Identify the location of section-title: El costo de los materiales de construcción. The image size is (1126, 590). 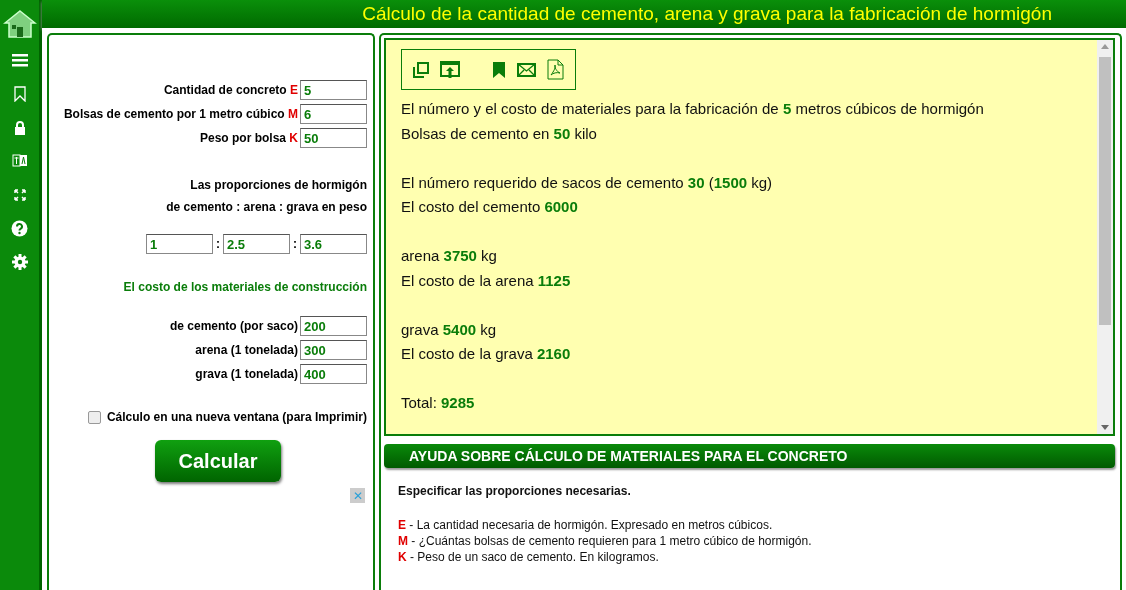
(245, 287).